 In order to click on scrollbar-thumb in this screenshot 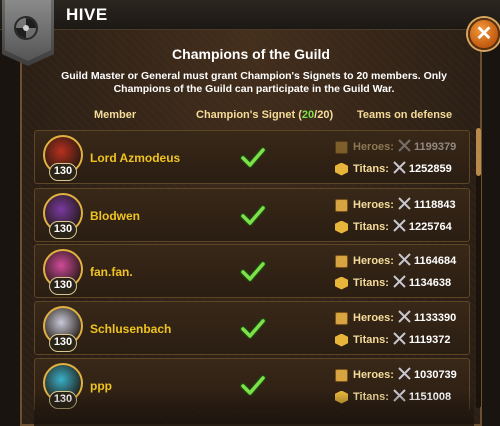, I will do `click(478, 152)`.